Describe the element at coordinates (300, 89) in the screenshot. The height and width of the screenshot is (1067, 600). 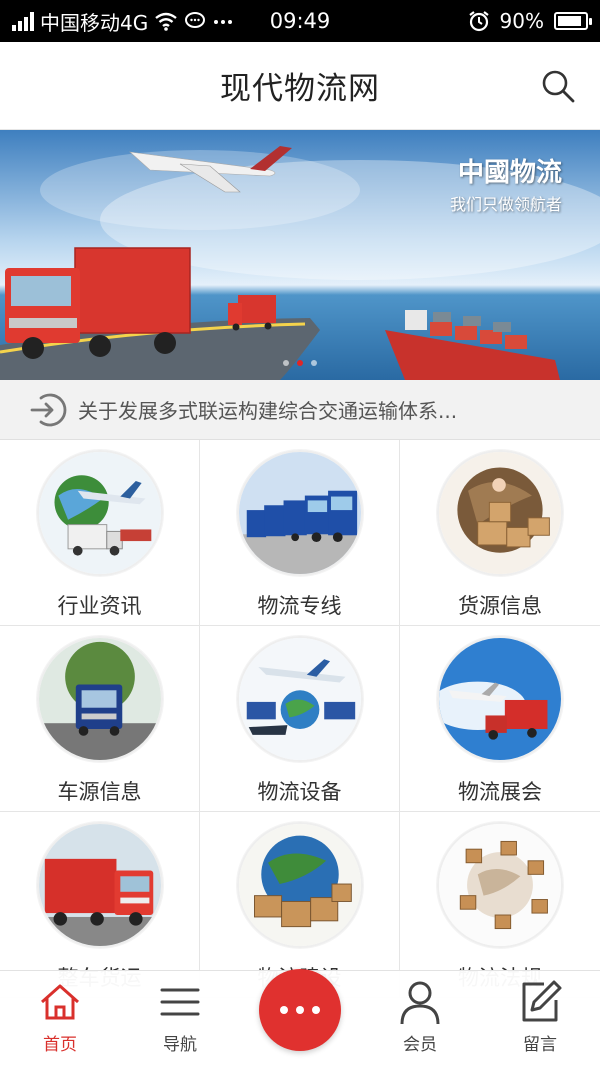
I see `page-title: 现代物流网` at that location.